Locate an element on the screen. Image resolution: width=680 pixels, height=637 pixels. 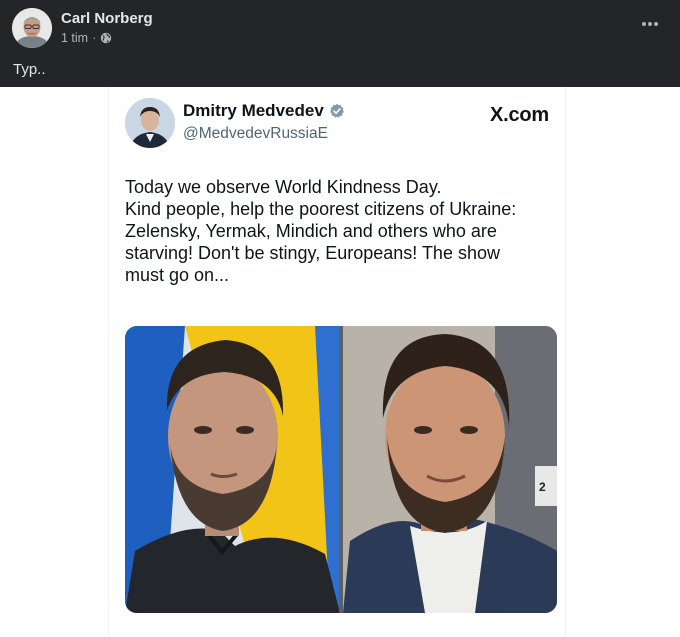
tweet-avatar-image is located at coordinates (150, 123).